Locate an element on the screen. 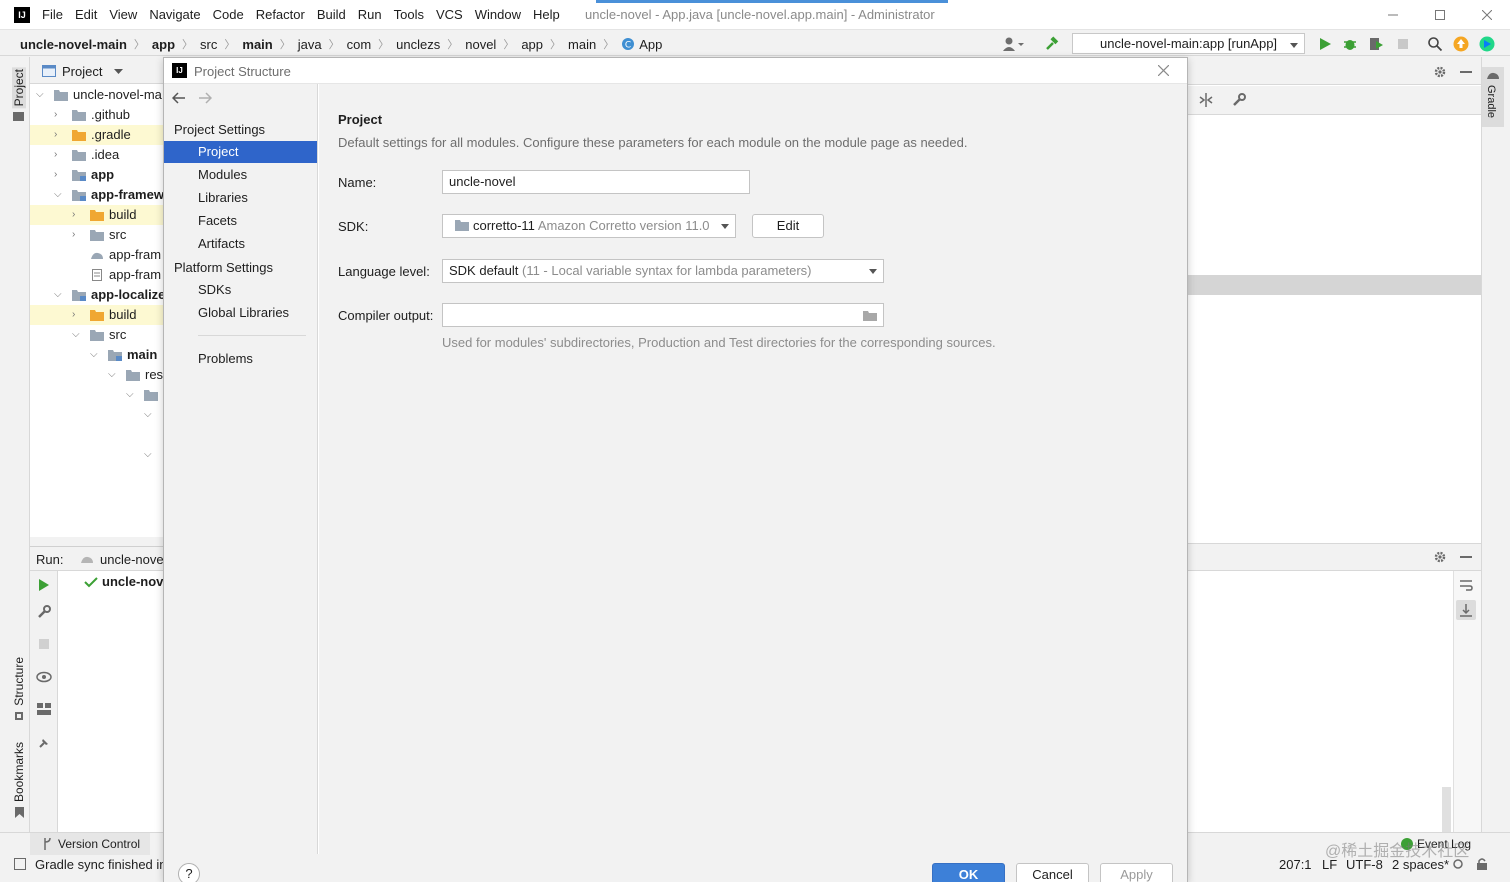 The height and width of the screenshot is (882, 1510). crumb-unclezs: unclezs is located at coordinates (418, 44).